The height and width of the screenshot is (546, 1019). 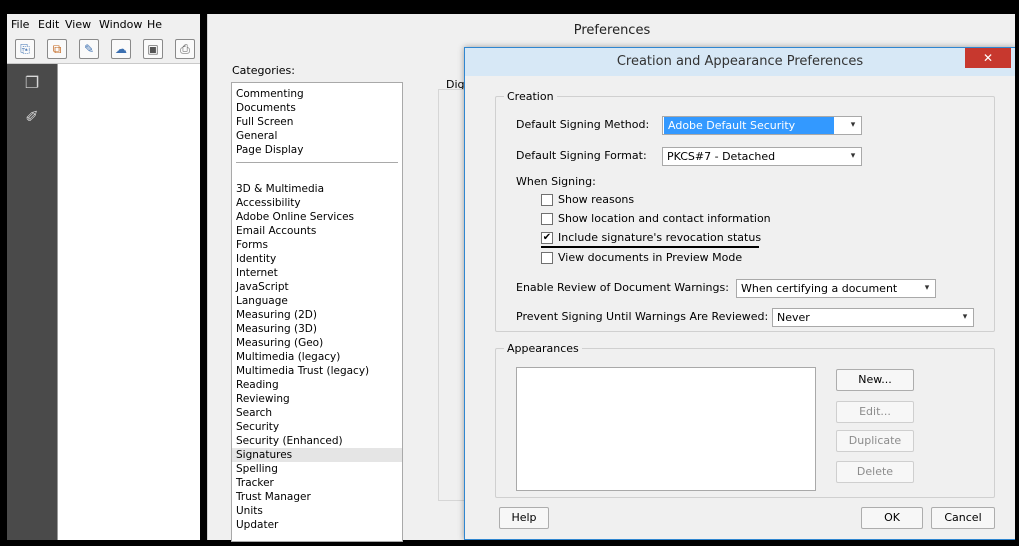 What do you see at coordinates (48, 24) in the screenshot?
I see `menu-edit: Edit` at bounding box center [48, 24].